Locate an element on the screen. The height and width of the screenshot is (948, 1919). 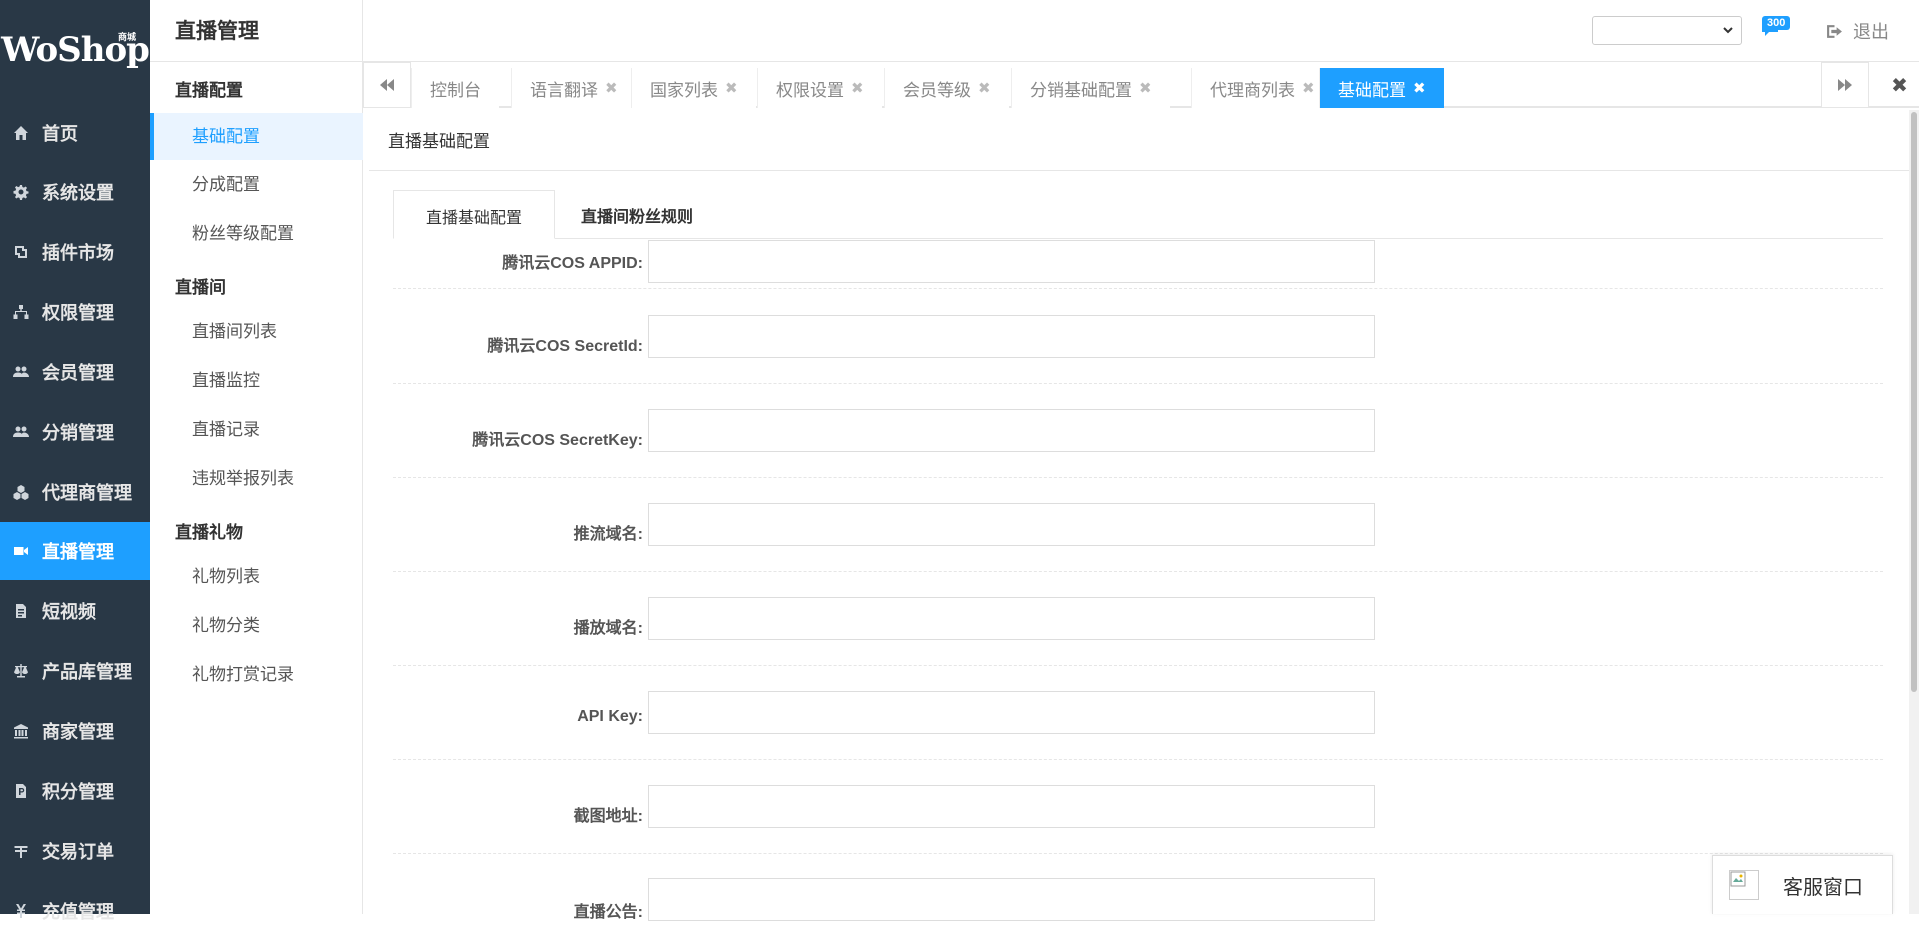
form-row-play-domain: 播放域名: is located at coordinates (1138, 619).